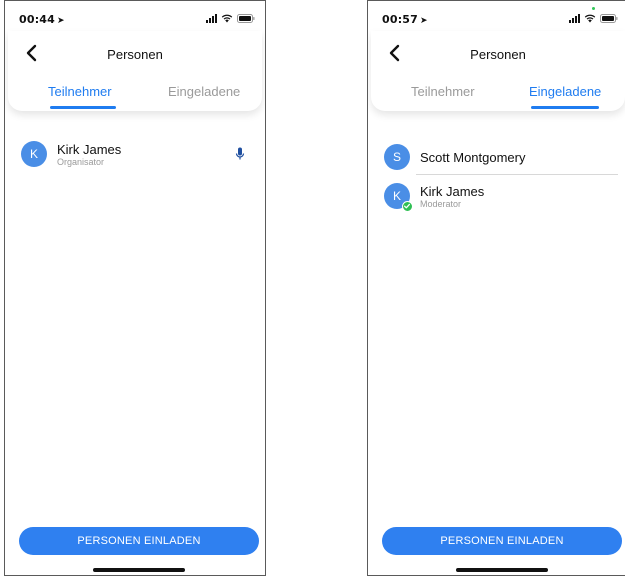  Describe the element at coordinates (400, 19) in the screenshot. I see `time-label: 00:57` at that location.